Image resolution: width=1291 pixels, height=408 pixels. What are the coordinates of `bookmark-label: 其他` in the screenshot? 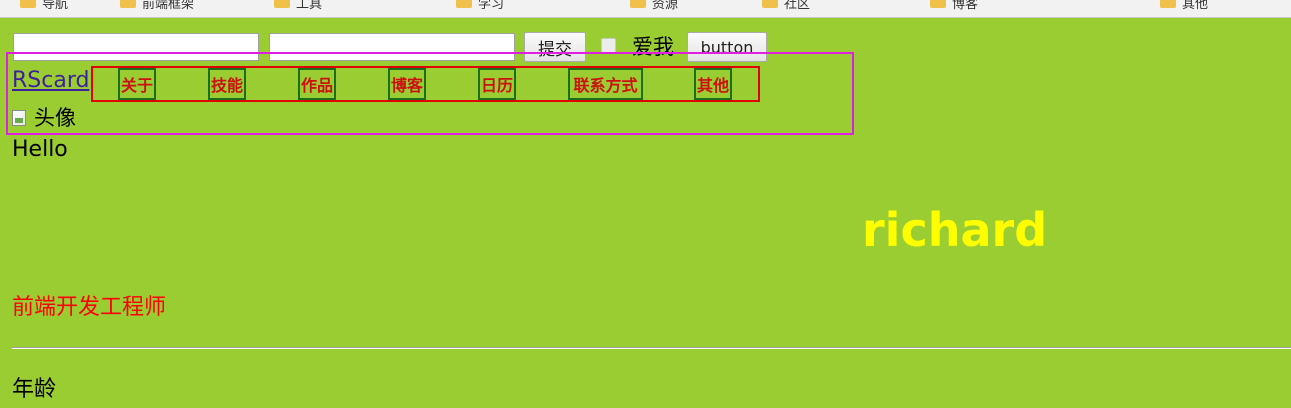 It's located at (1195, 6).